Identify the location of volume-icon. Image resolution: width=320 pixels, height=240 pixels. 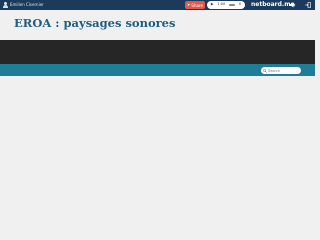
(293, 5).